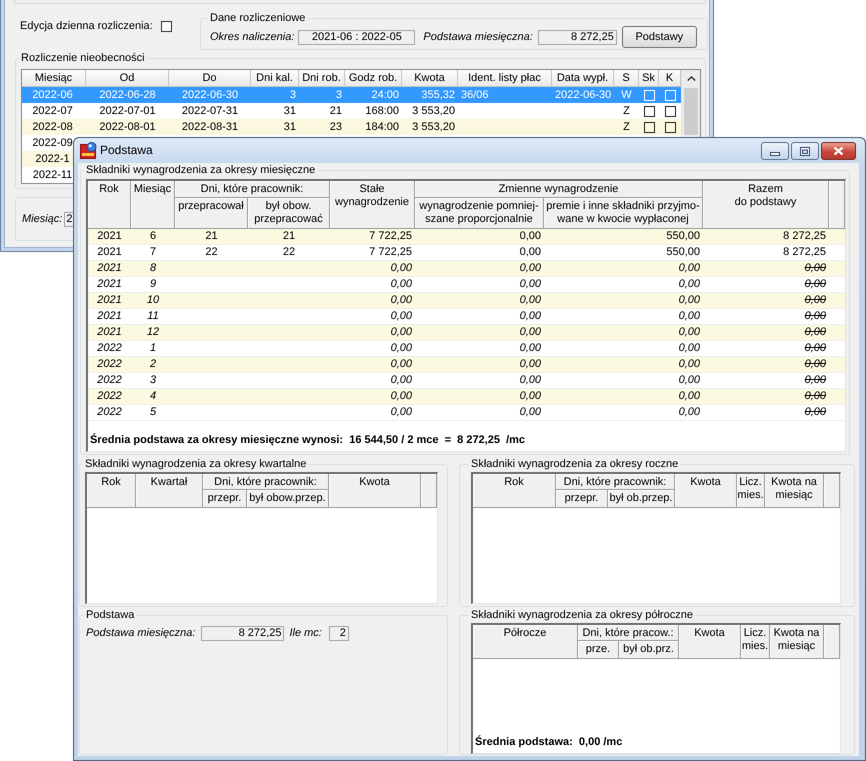  What do you see at coordinates (52, 111) in the screenshot?
I see `table-cell-text: 2022-07` at bounding box center [52, 111].